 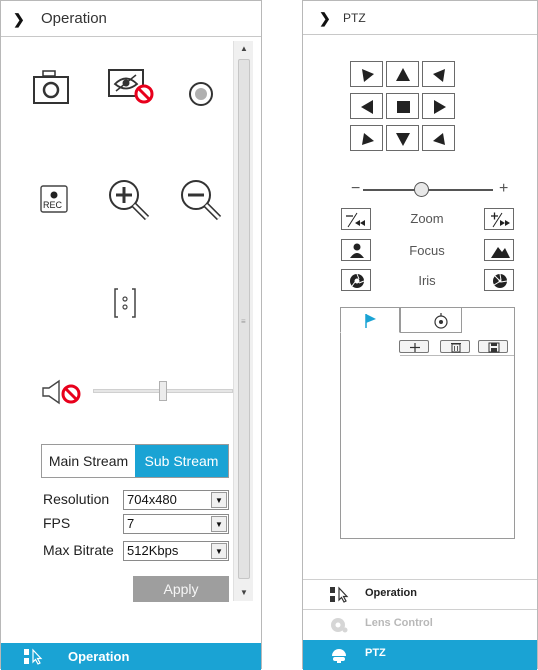 I want to click on aspect-ratio-icon, so click(x=125, y=303).